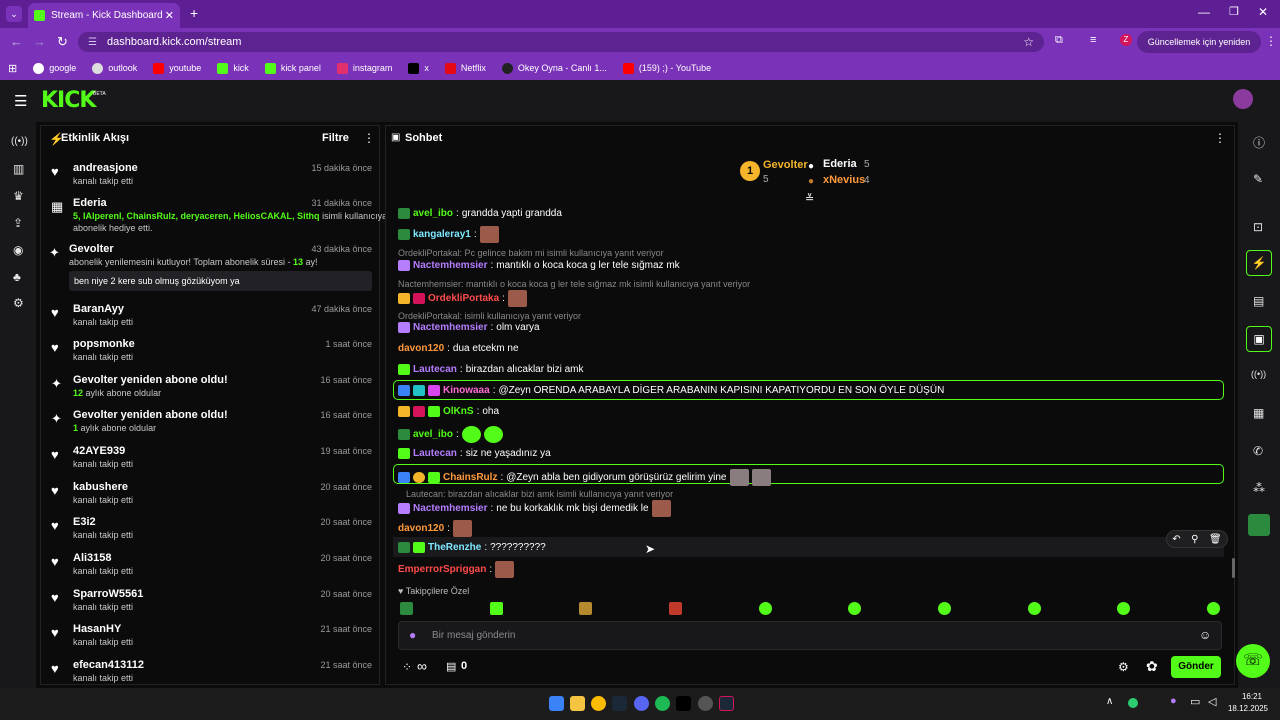 The image size is (1280, 720). What do you see at coordinates (451, 666) in the screenshot?
I see `shop-icon: ▤` at bounding box center [451, 666].